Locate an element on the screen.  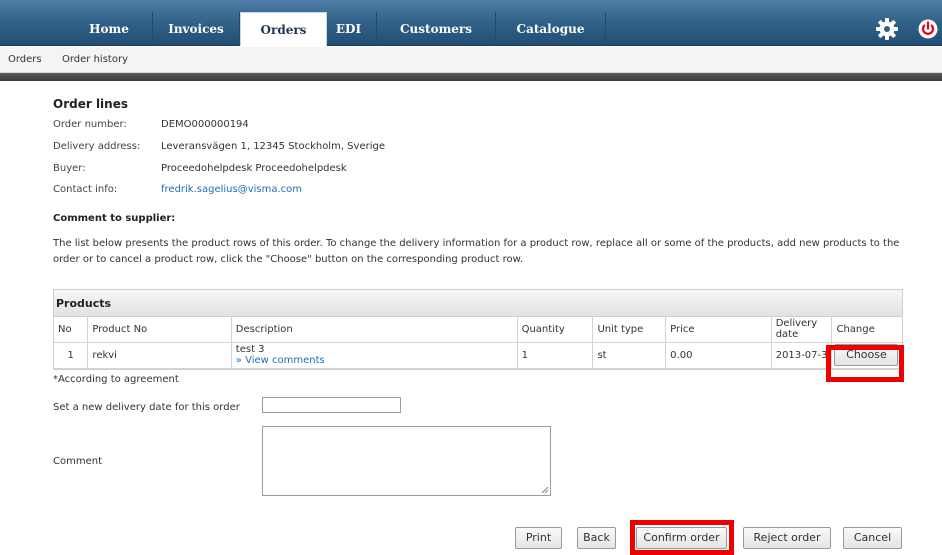
tab-orders: Orders is located at coordinates (283, 29).